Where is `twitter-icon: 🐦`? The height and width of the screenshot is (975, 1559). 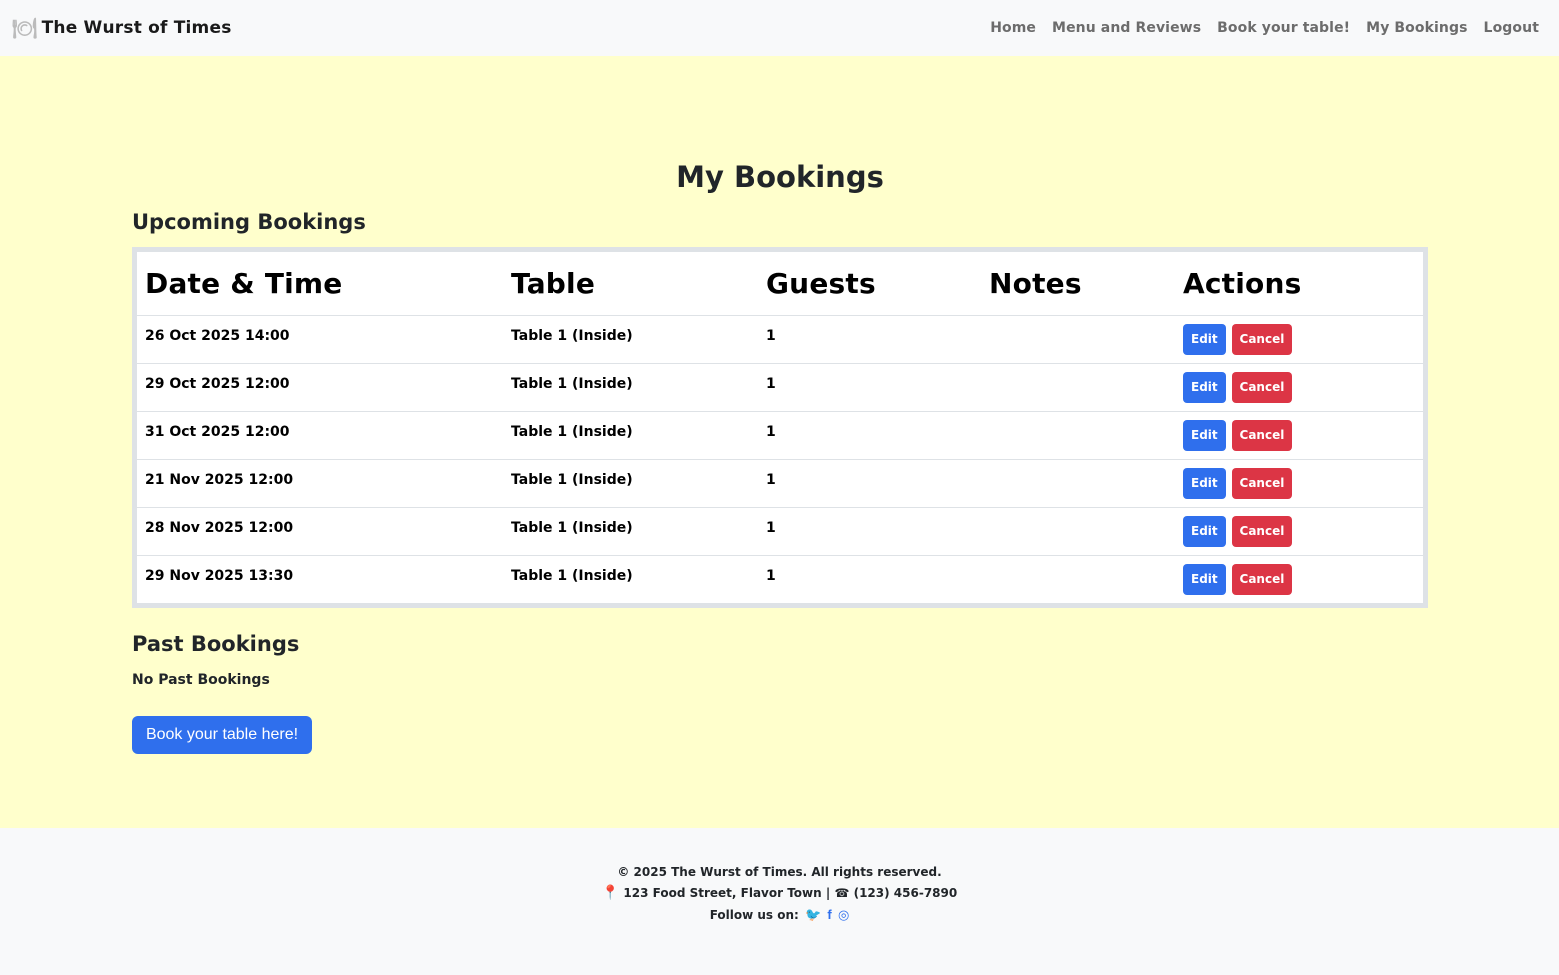 twitter-icon: 🐦 is located at coordinates (813, 915).